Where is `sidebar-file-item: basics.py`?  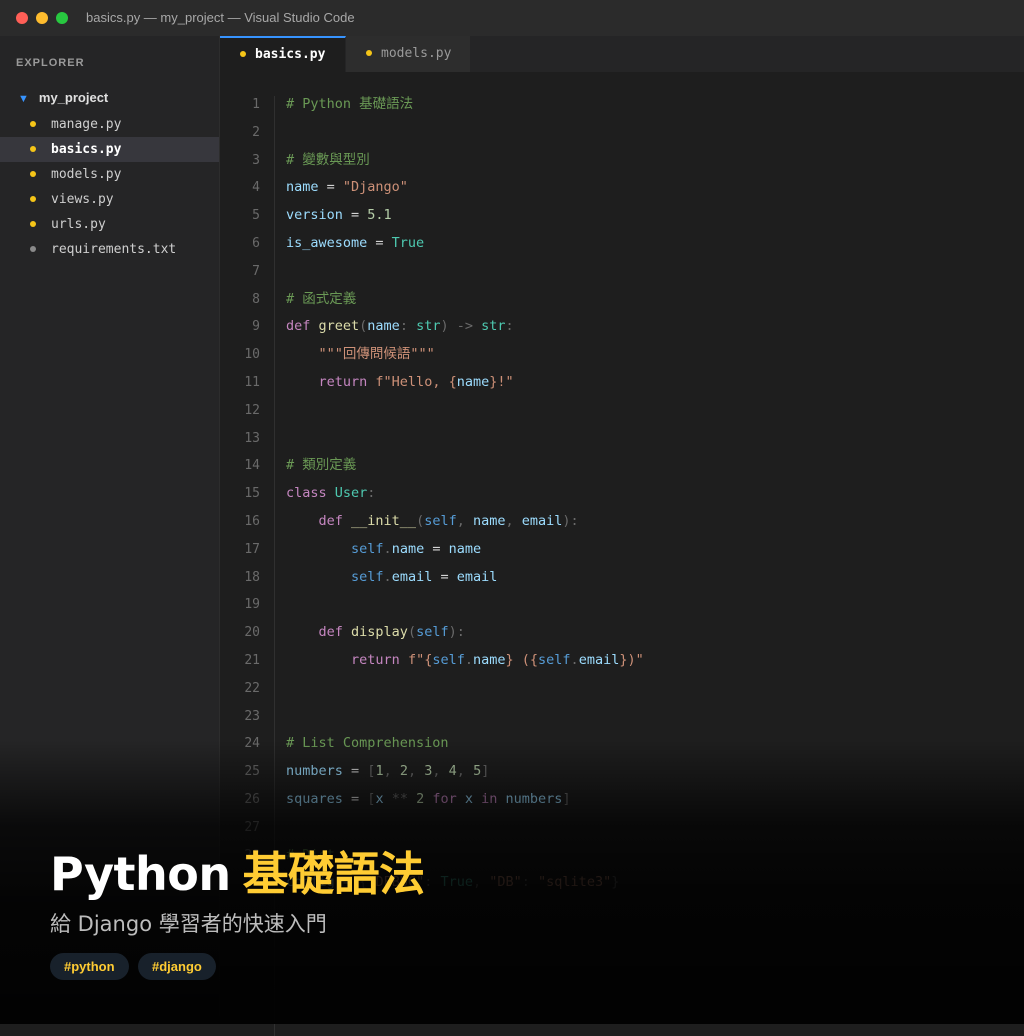
sidebar-file-item: basics.py is located at coordinates (109, 149).